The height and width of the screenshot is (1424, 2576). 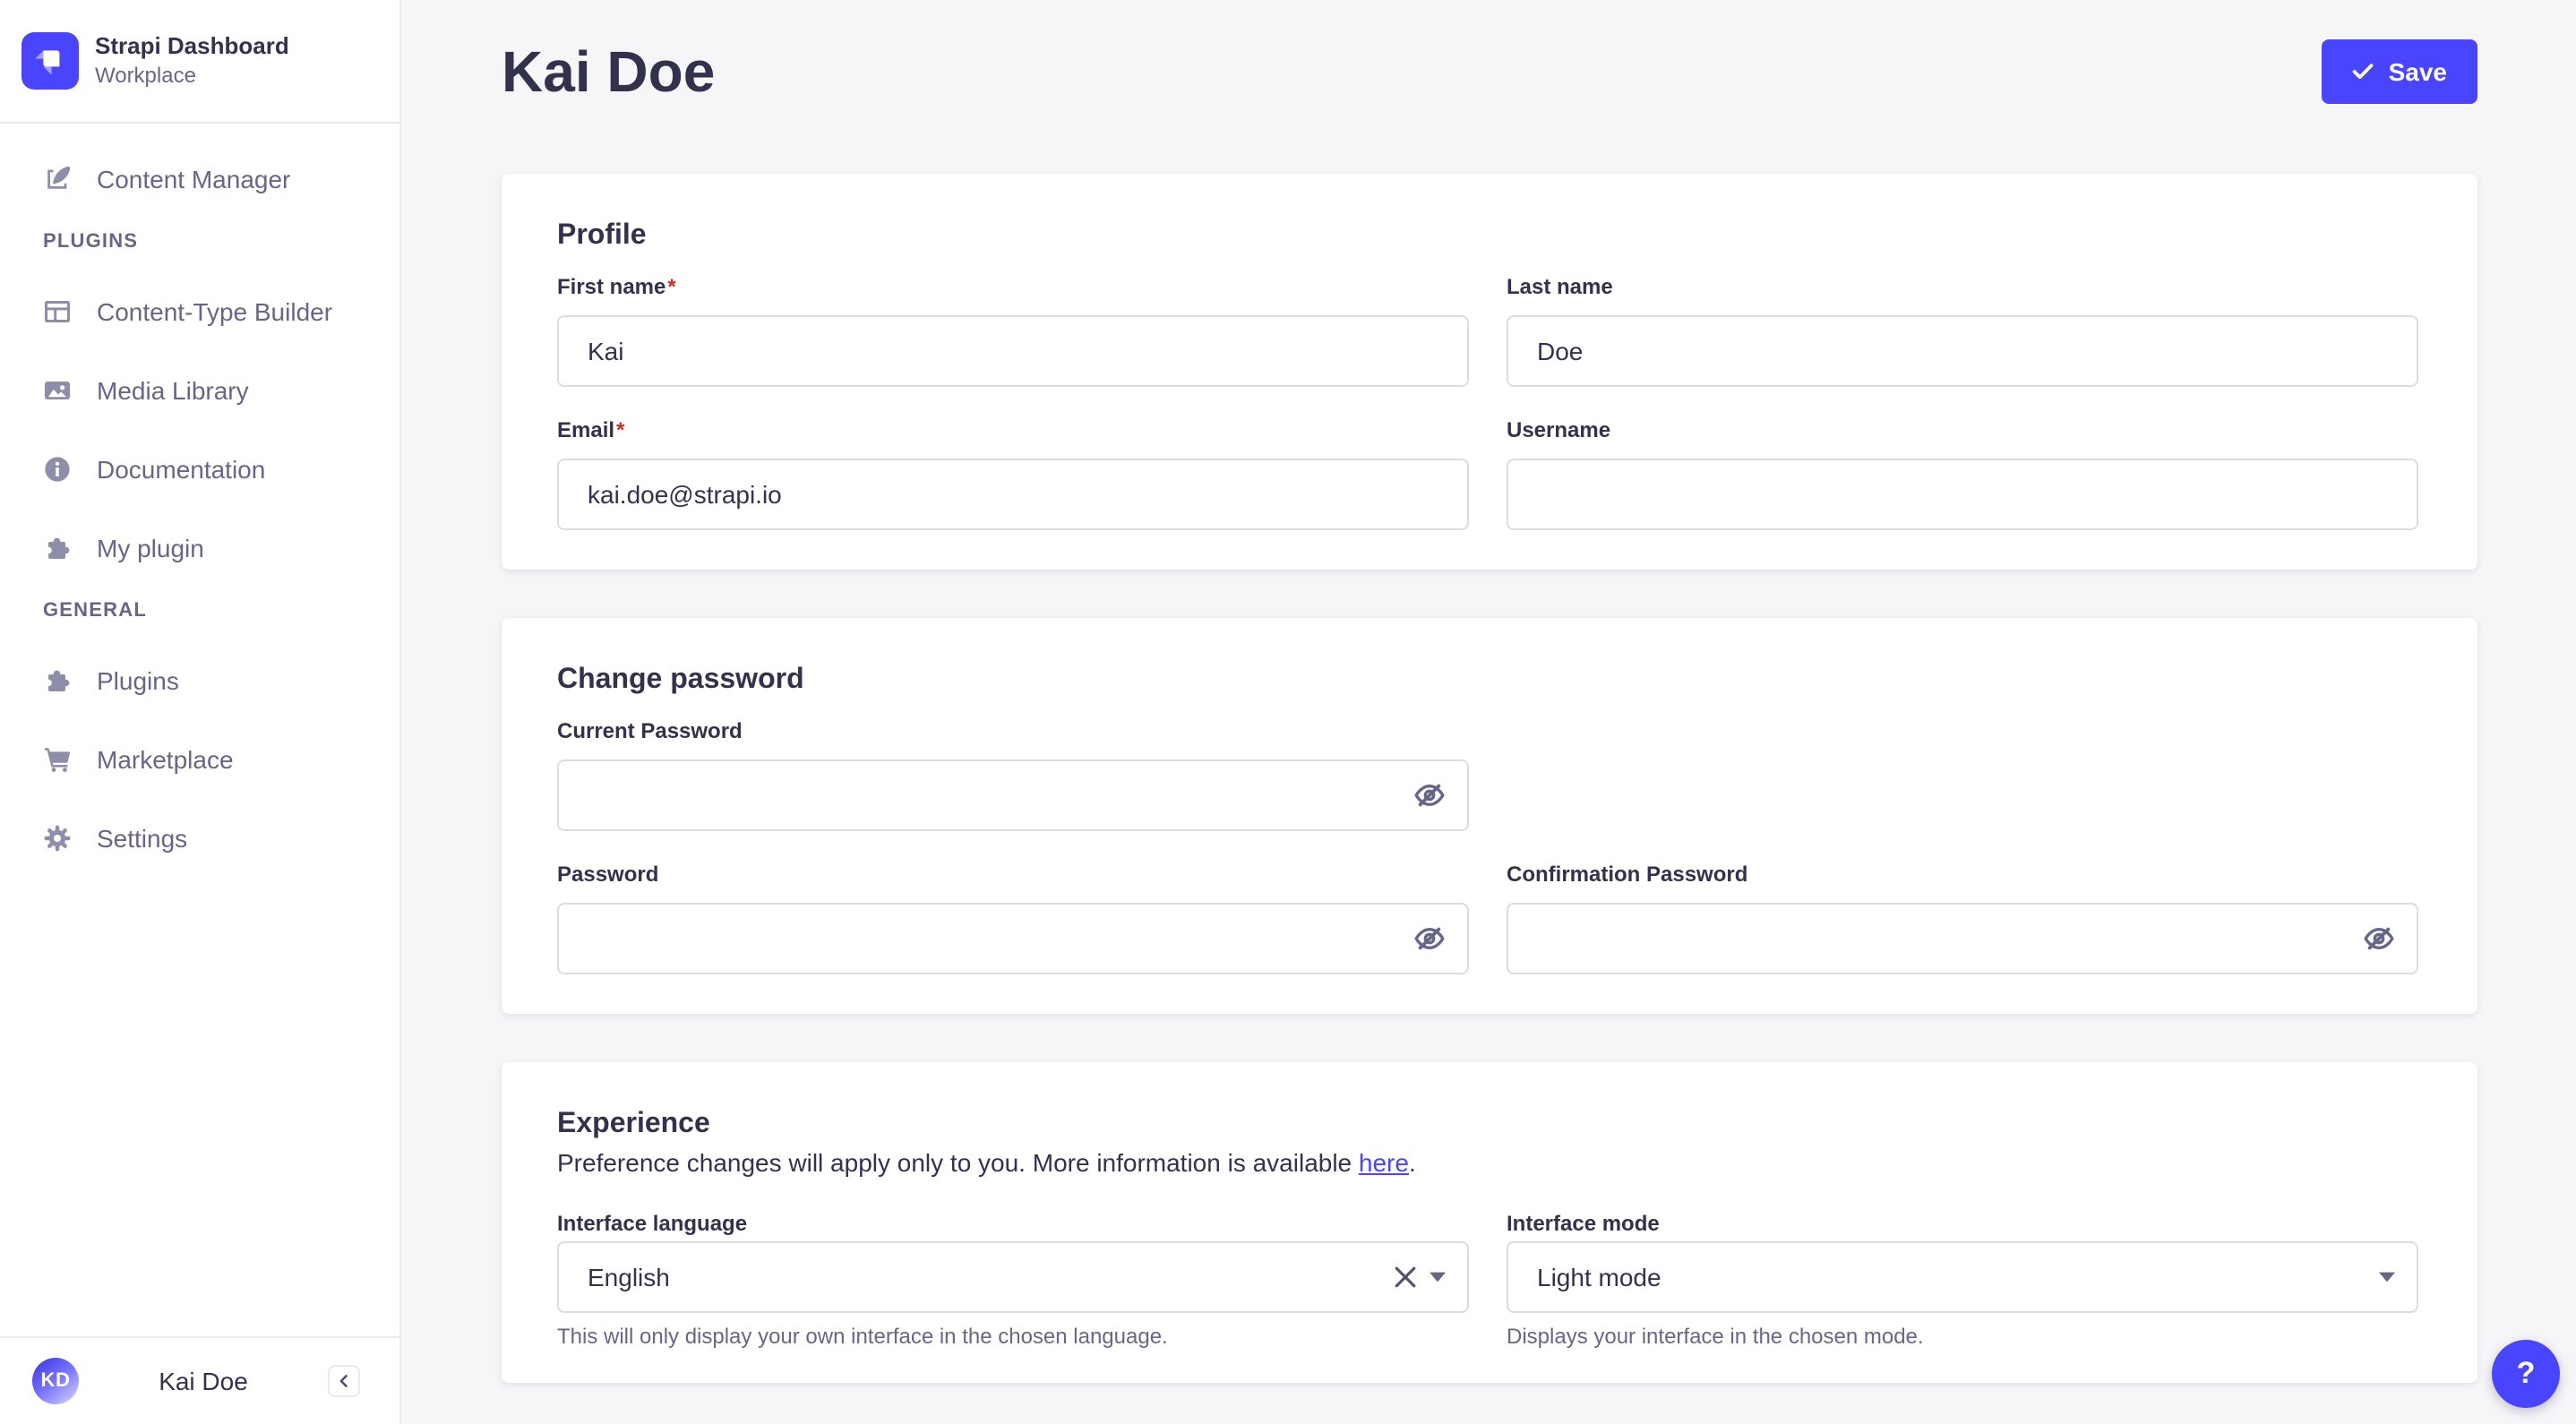 I want to click on sidebar-item-content-manager: Content Manager, so click(x=199, y=179).